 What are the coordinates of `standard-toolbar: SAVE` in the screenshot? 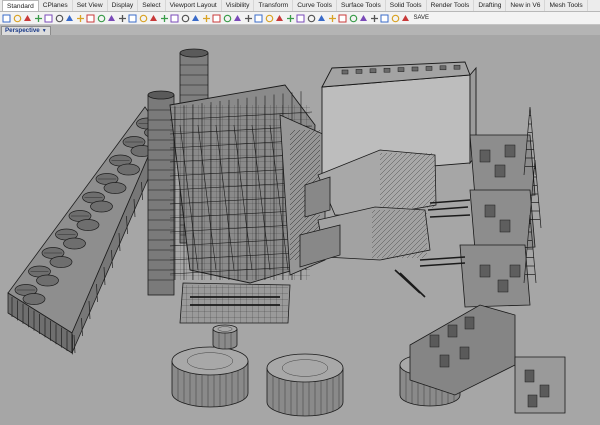 It's located at (300, 18).